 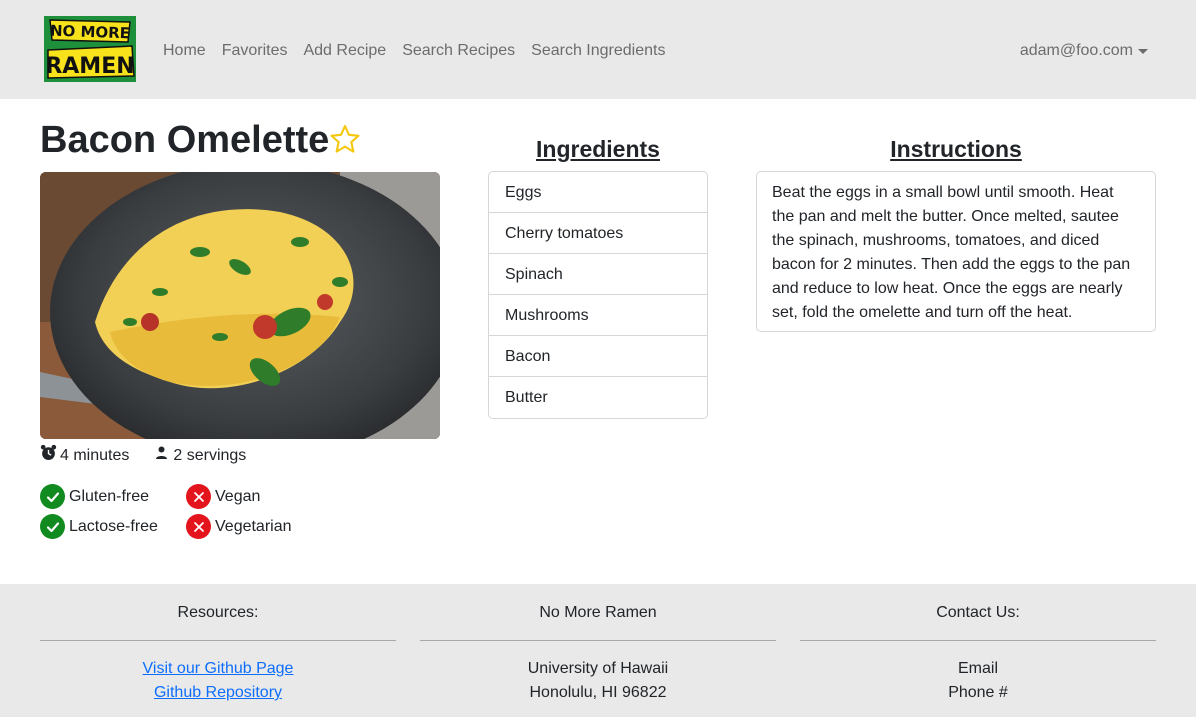 I want to click on prep-time-text: 4 minutes, so click(x=95, y=455).